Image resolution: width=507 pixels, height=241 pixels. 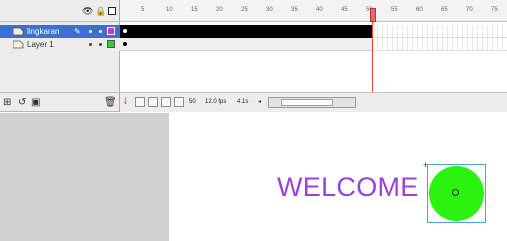 I want to click on tick-label: 40, so click(x=319, y=10).